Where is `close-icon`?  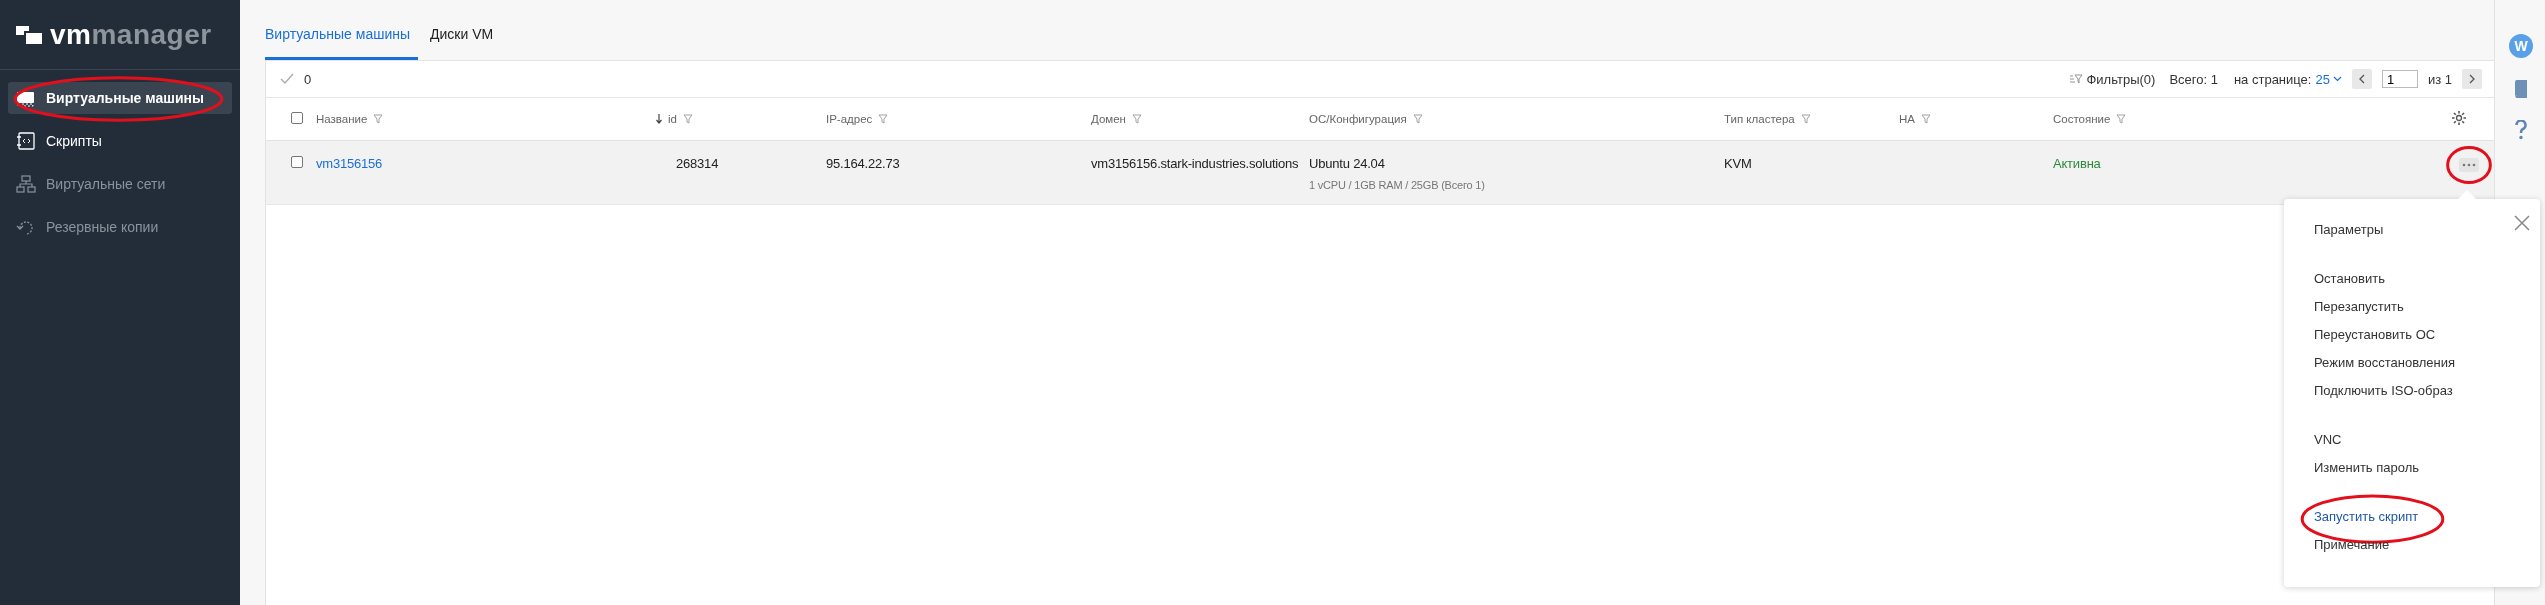
close-icon is located at coordinates (2522, 223).